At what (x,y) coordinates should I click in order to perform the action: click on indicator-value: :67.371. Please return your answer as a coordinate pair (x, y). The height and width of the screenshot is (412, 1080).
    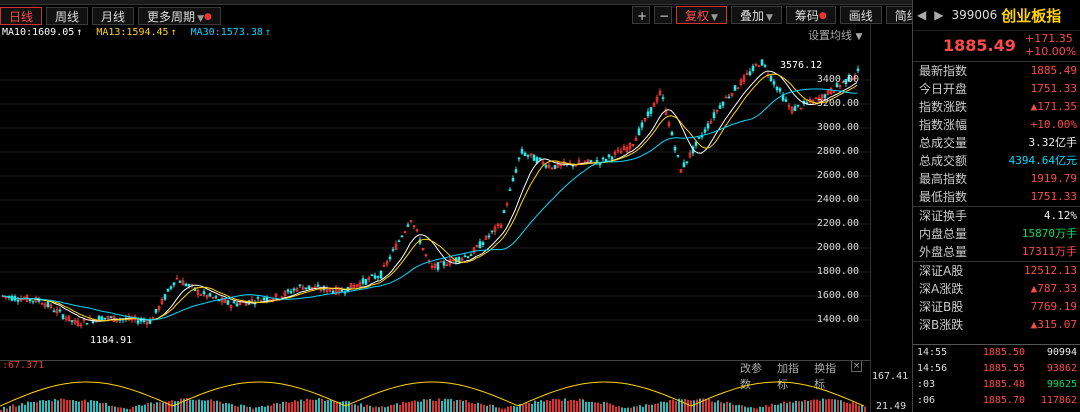
    Looking at the image, I should click on (23, 365).